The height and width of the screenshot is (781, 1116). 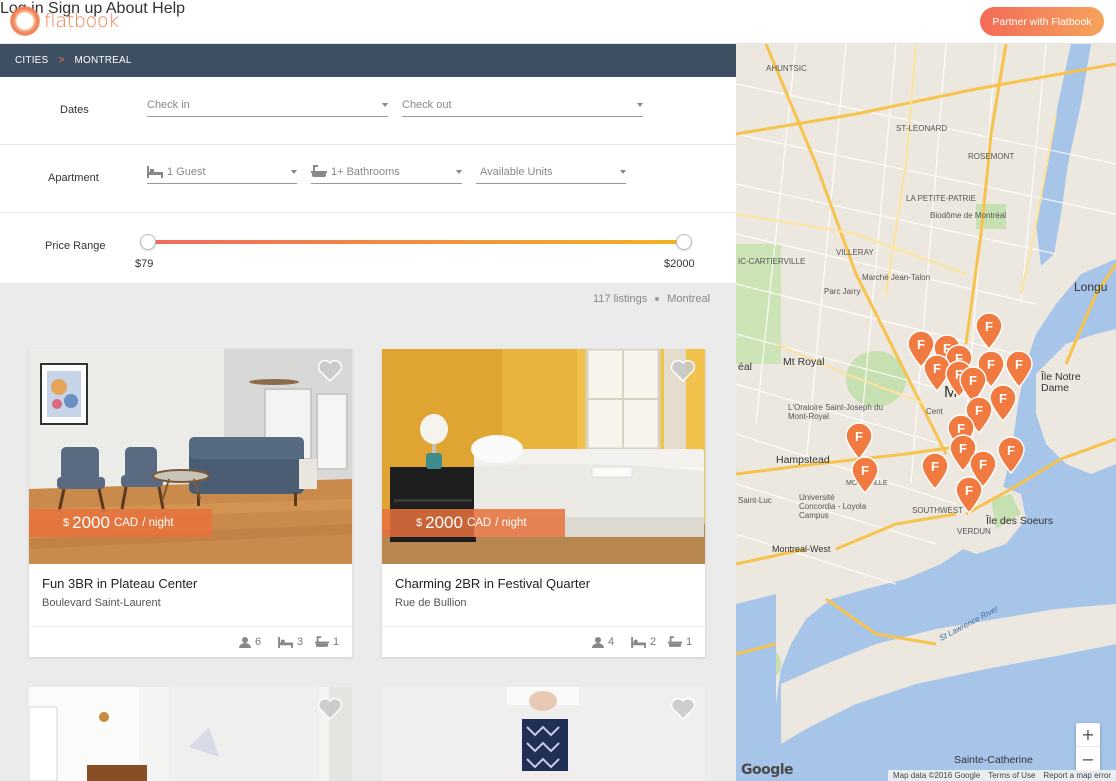 I want to click on breadcrumb-current: MONTREAL, so click(x=103, y=60).